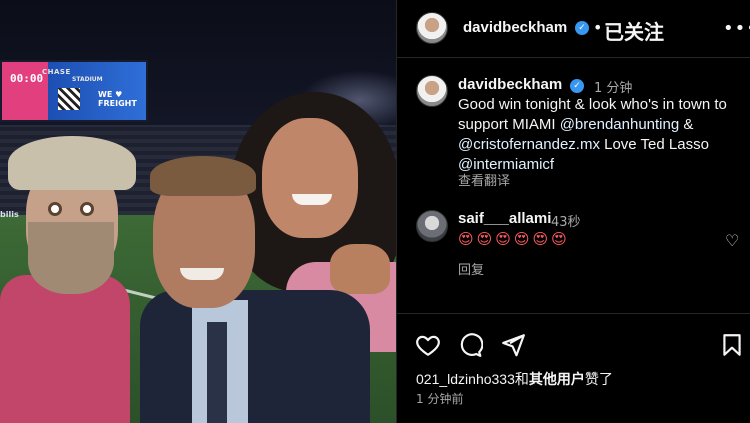 The image size is (750, 423). I want to click on ad-board: bilis, so click(9, 214).